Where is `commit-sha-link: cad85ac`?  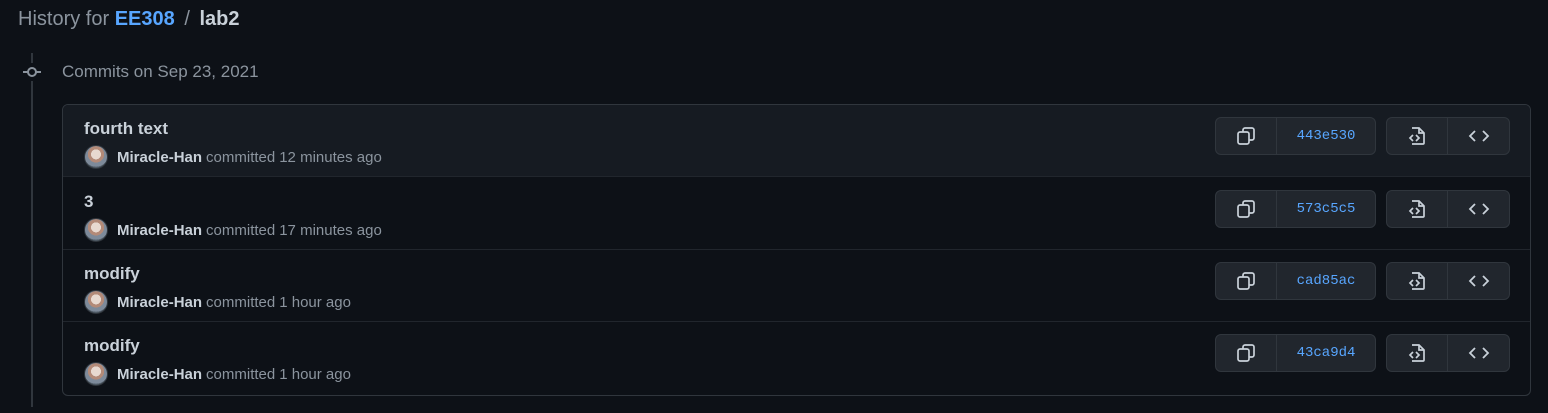 commit-sha-link: cad85ac is located at coordinates (1326, 281).